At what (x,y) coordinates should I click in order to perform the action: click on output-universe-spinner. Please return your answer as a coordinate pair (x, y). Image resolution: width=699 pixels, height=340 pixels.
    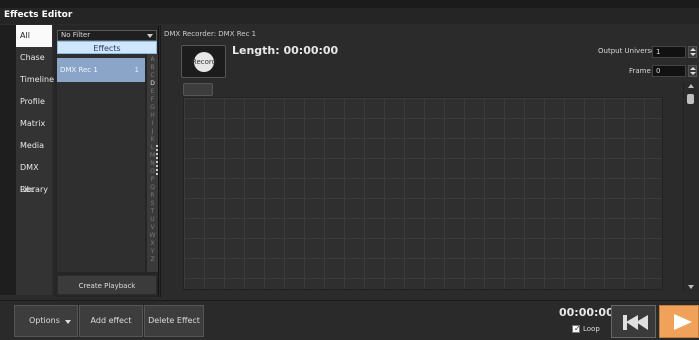
    Looking at the image, I should click on (692, 52).